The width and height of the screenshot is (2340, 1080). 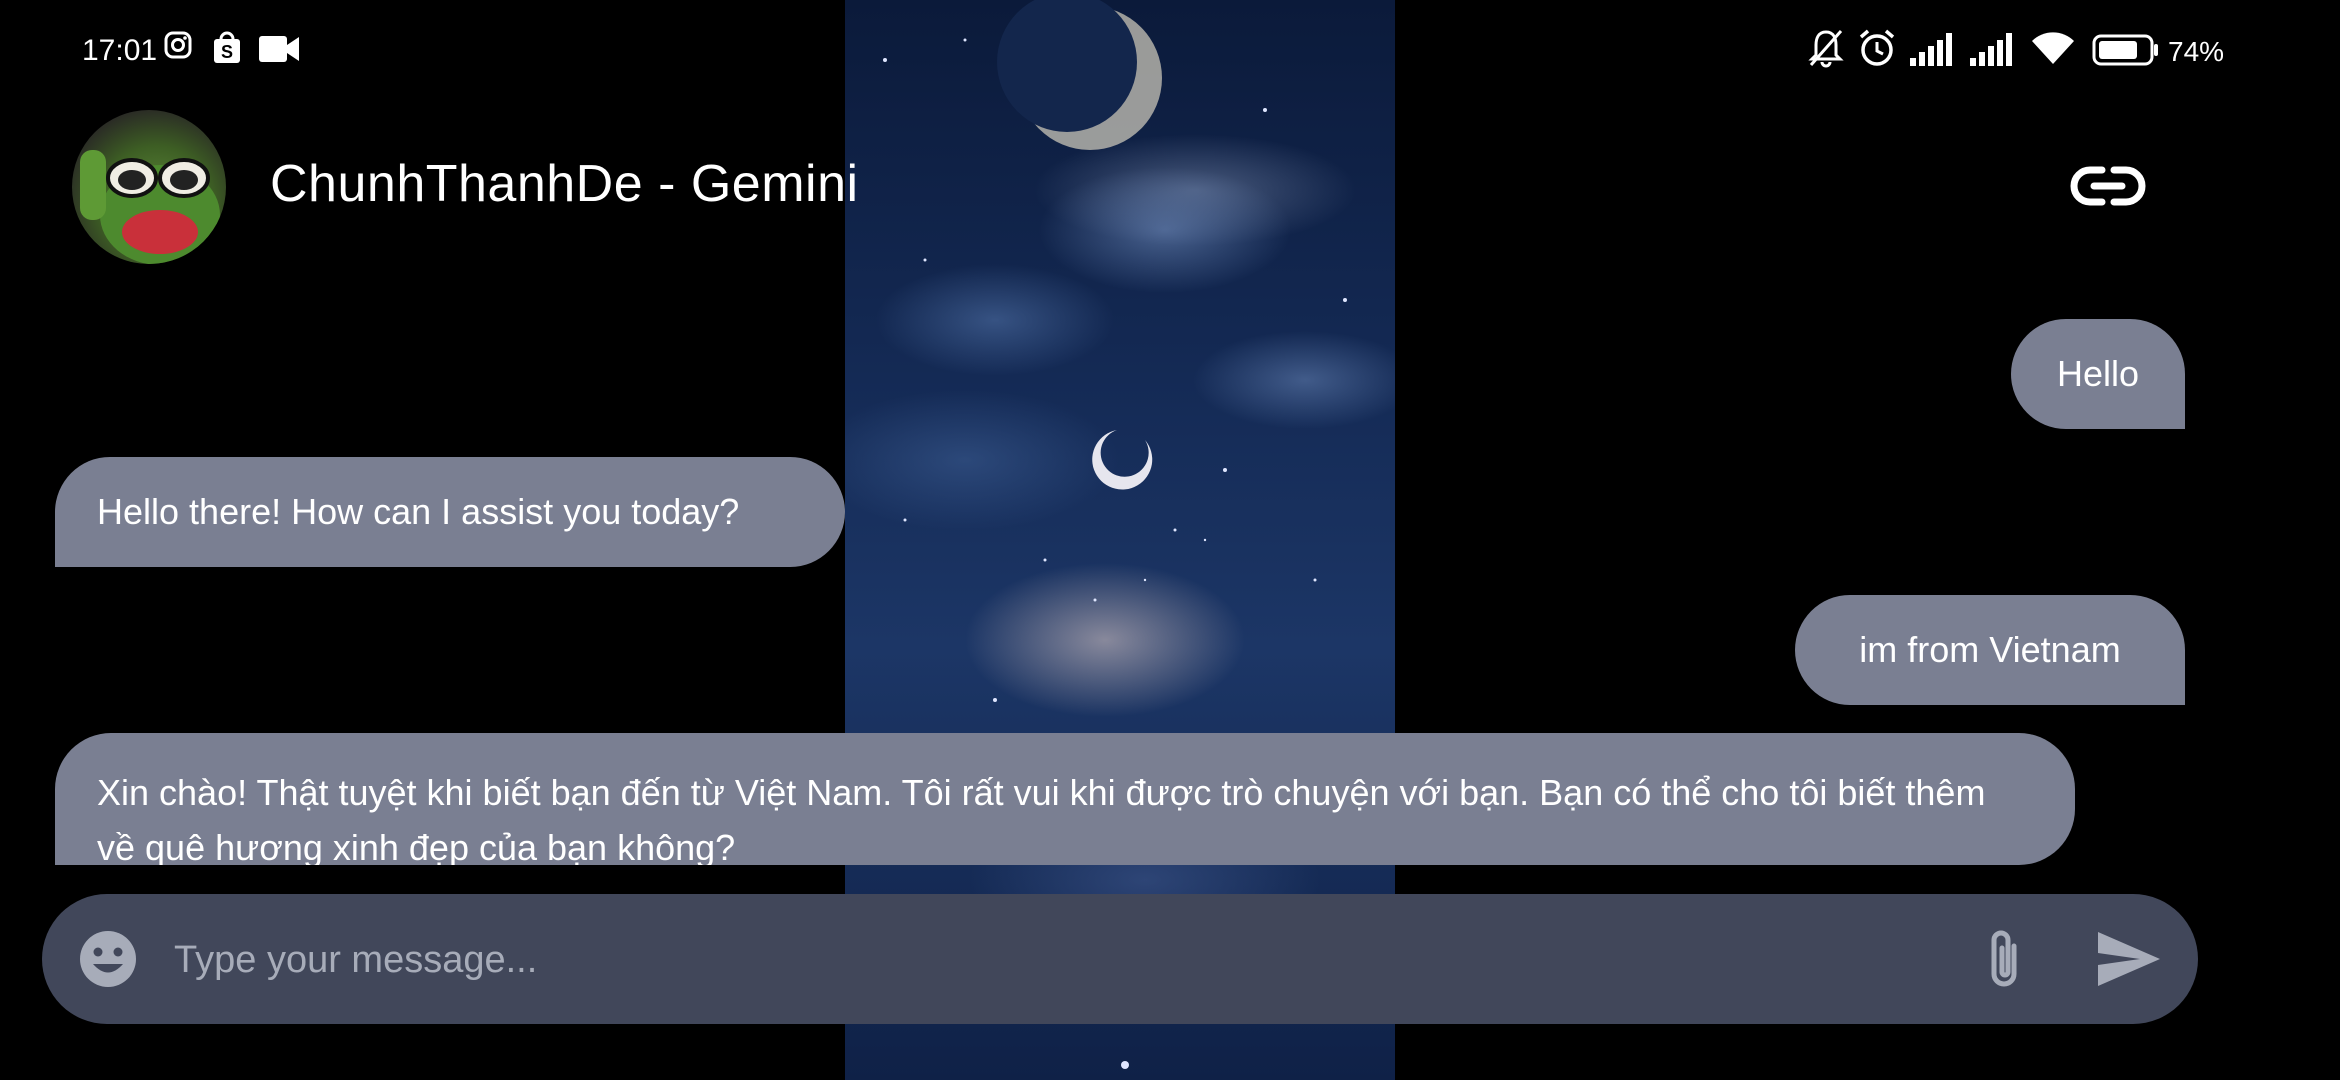 I want to click on battery-icon, so click(x=2126, y=54).